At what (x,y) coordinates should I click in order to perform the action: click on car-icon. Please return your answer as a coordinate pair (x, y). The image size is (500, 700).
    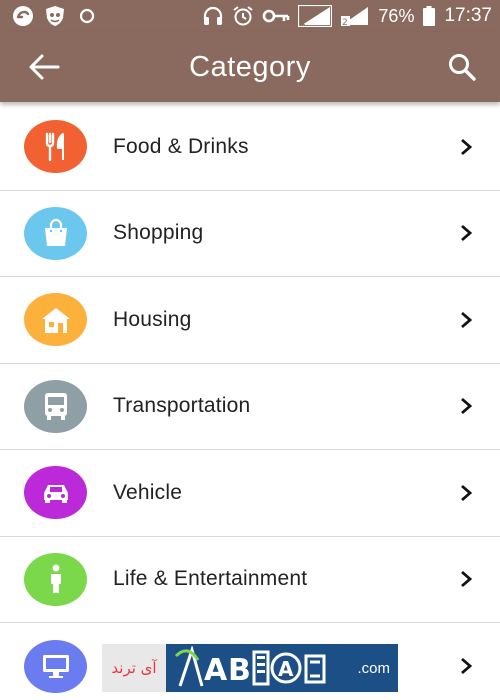
    Looking at the image, I should click on (55, 493).